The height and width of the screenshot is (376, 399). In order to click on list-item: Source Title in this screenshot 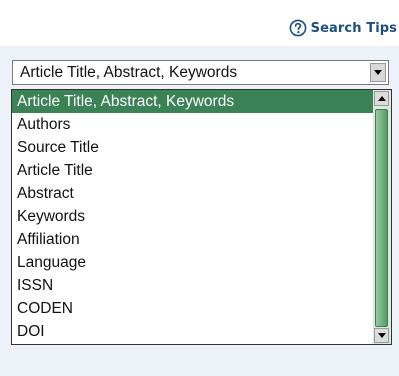, I will do `click(192, 147)`.